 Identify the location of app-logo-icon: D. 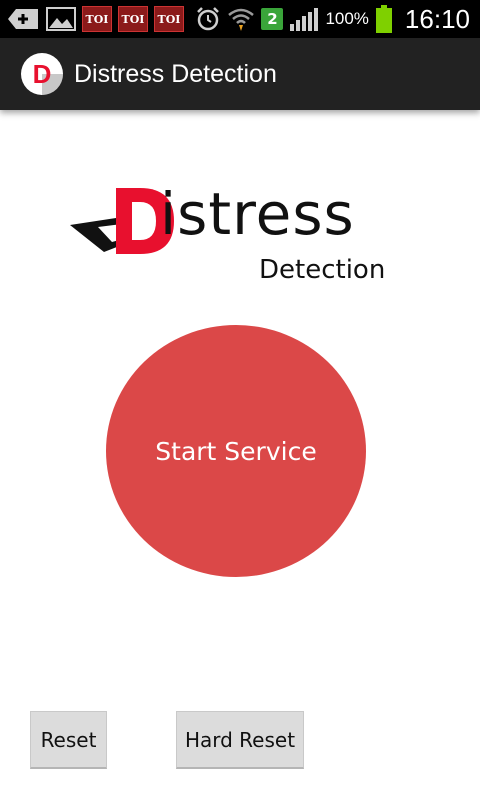
(42, 74).